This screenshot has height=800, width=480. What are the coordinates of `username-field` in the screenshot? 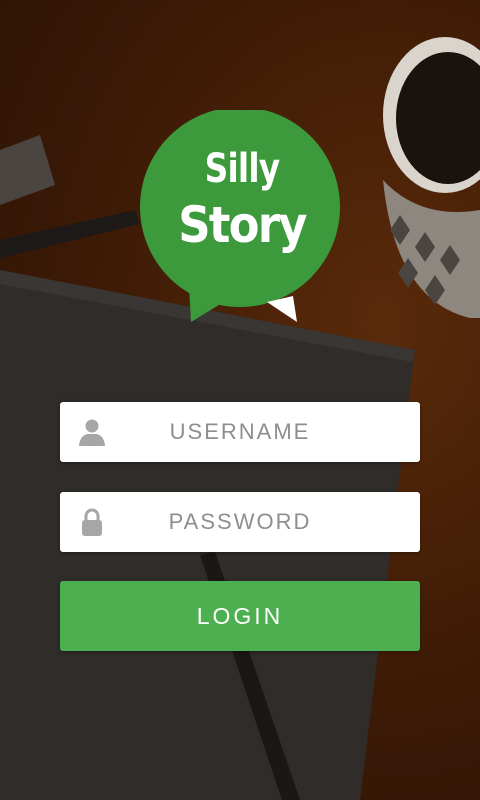 It's located at (240, 432).